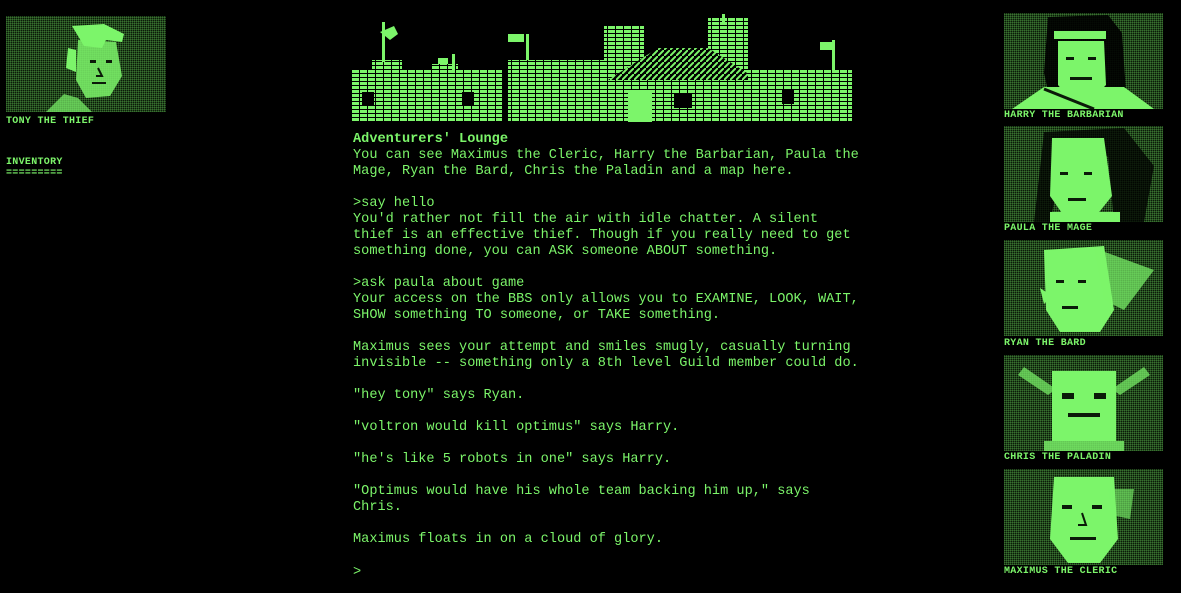 Image resolution: width=1181 pixels, height=593 pixels. I want to click on thief-face-icon, so click(85, 68).